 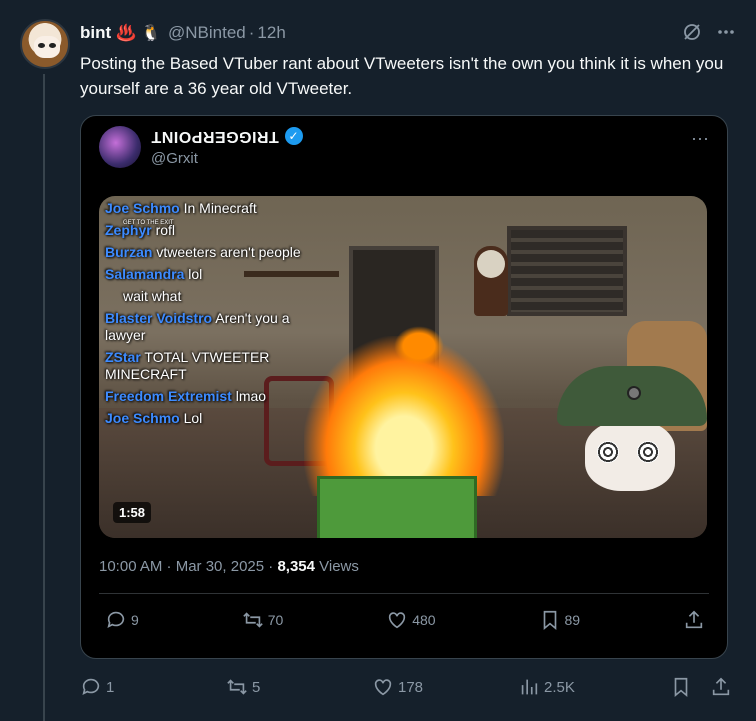 What do you see at coordinates (168, 396) in the screenshot?
I see `chat-username: Freedom Extremist` at bounding box center [168, 396].